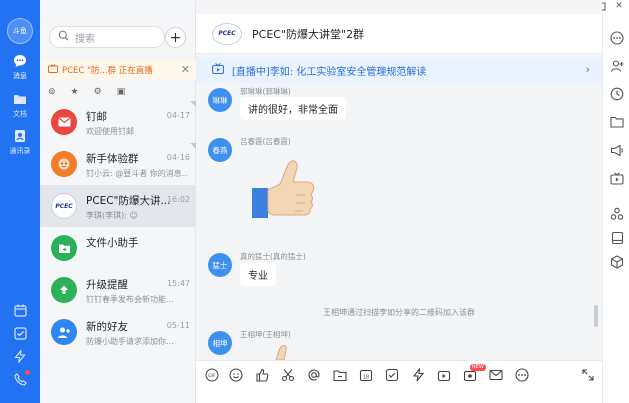 The height and width of the screenshot is (403, 629). Describe the element at coordinates (112, 243) in the screenshot. I see `conversation-name: 文件小助手` at that location.